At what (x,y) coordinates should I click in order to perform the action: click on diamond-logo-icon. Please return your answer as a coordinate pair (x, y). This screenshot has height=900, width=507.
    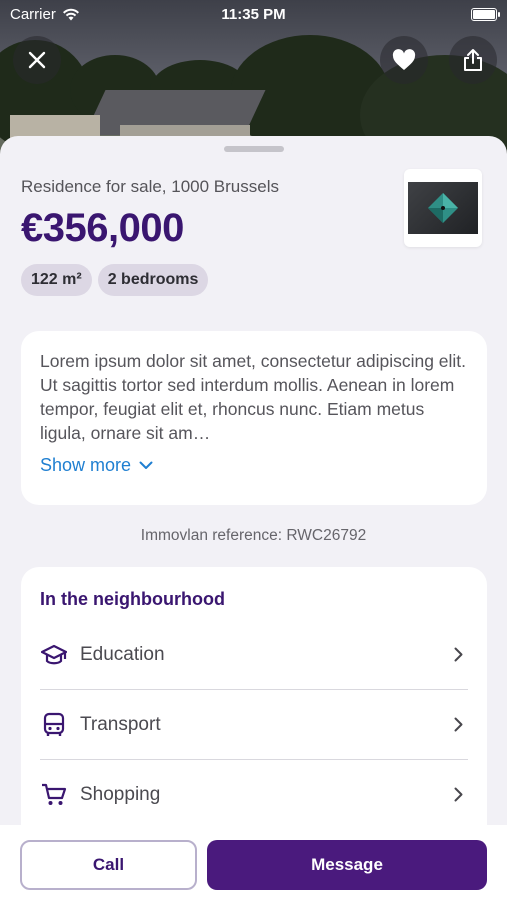
    Looking at the image, I should click on (443, 208).